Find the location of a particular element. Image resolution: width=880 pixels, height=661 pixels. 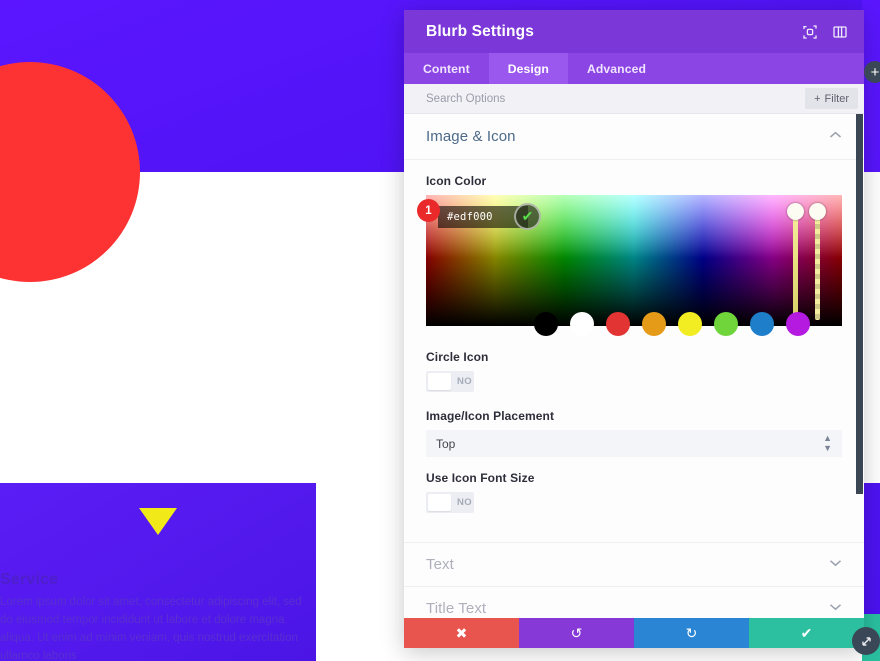

field-label-image-icon-placement: Image/Icon Placement is located at coordinates (490, 416).